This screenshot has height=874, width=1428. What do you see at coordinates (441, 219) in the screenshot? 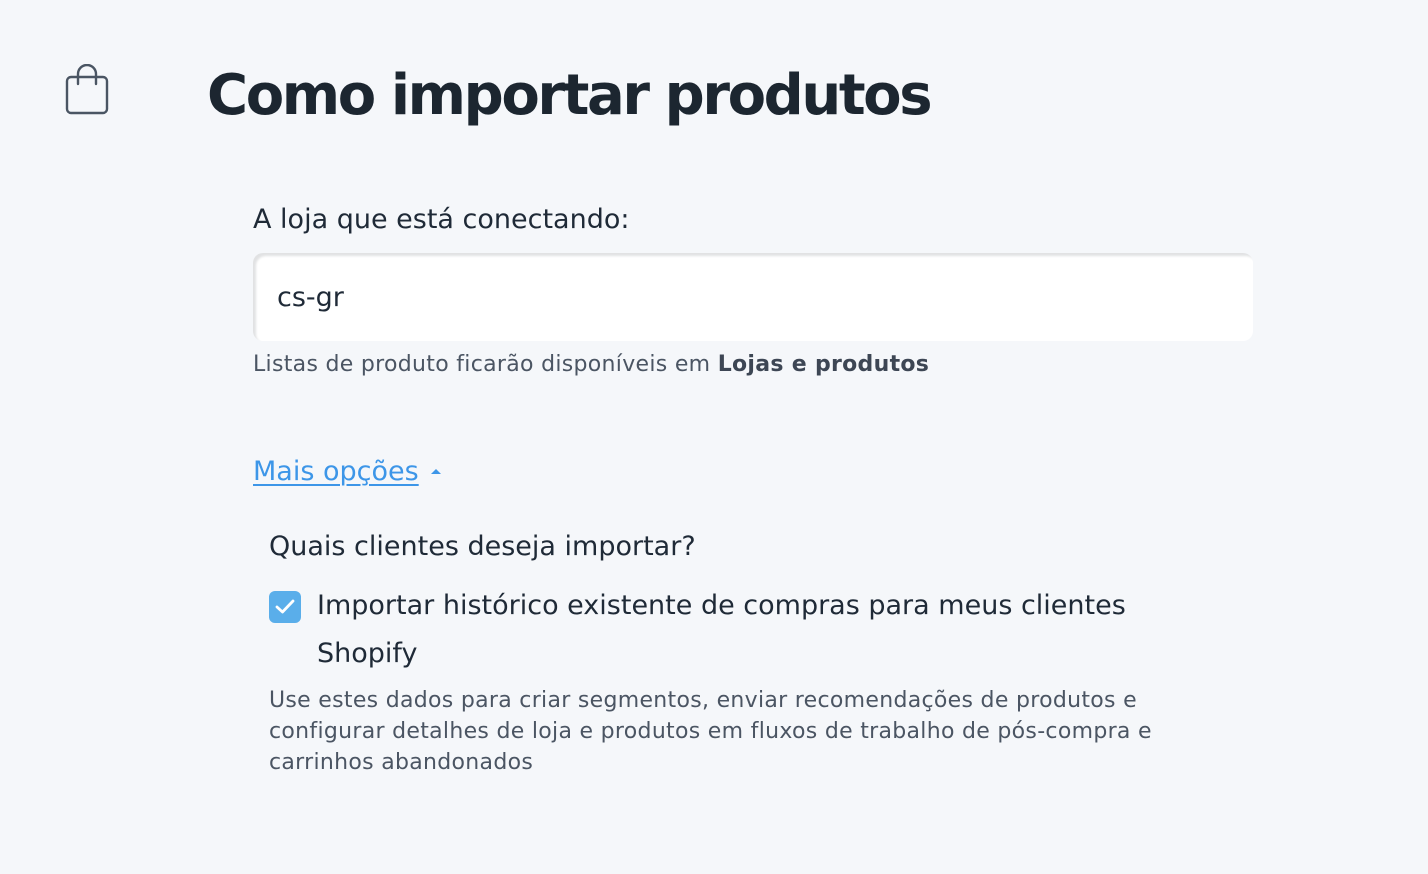
I see `store-field-label: A loja que está conectando:` at bounding box center [441, 219].